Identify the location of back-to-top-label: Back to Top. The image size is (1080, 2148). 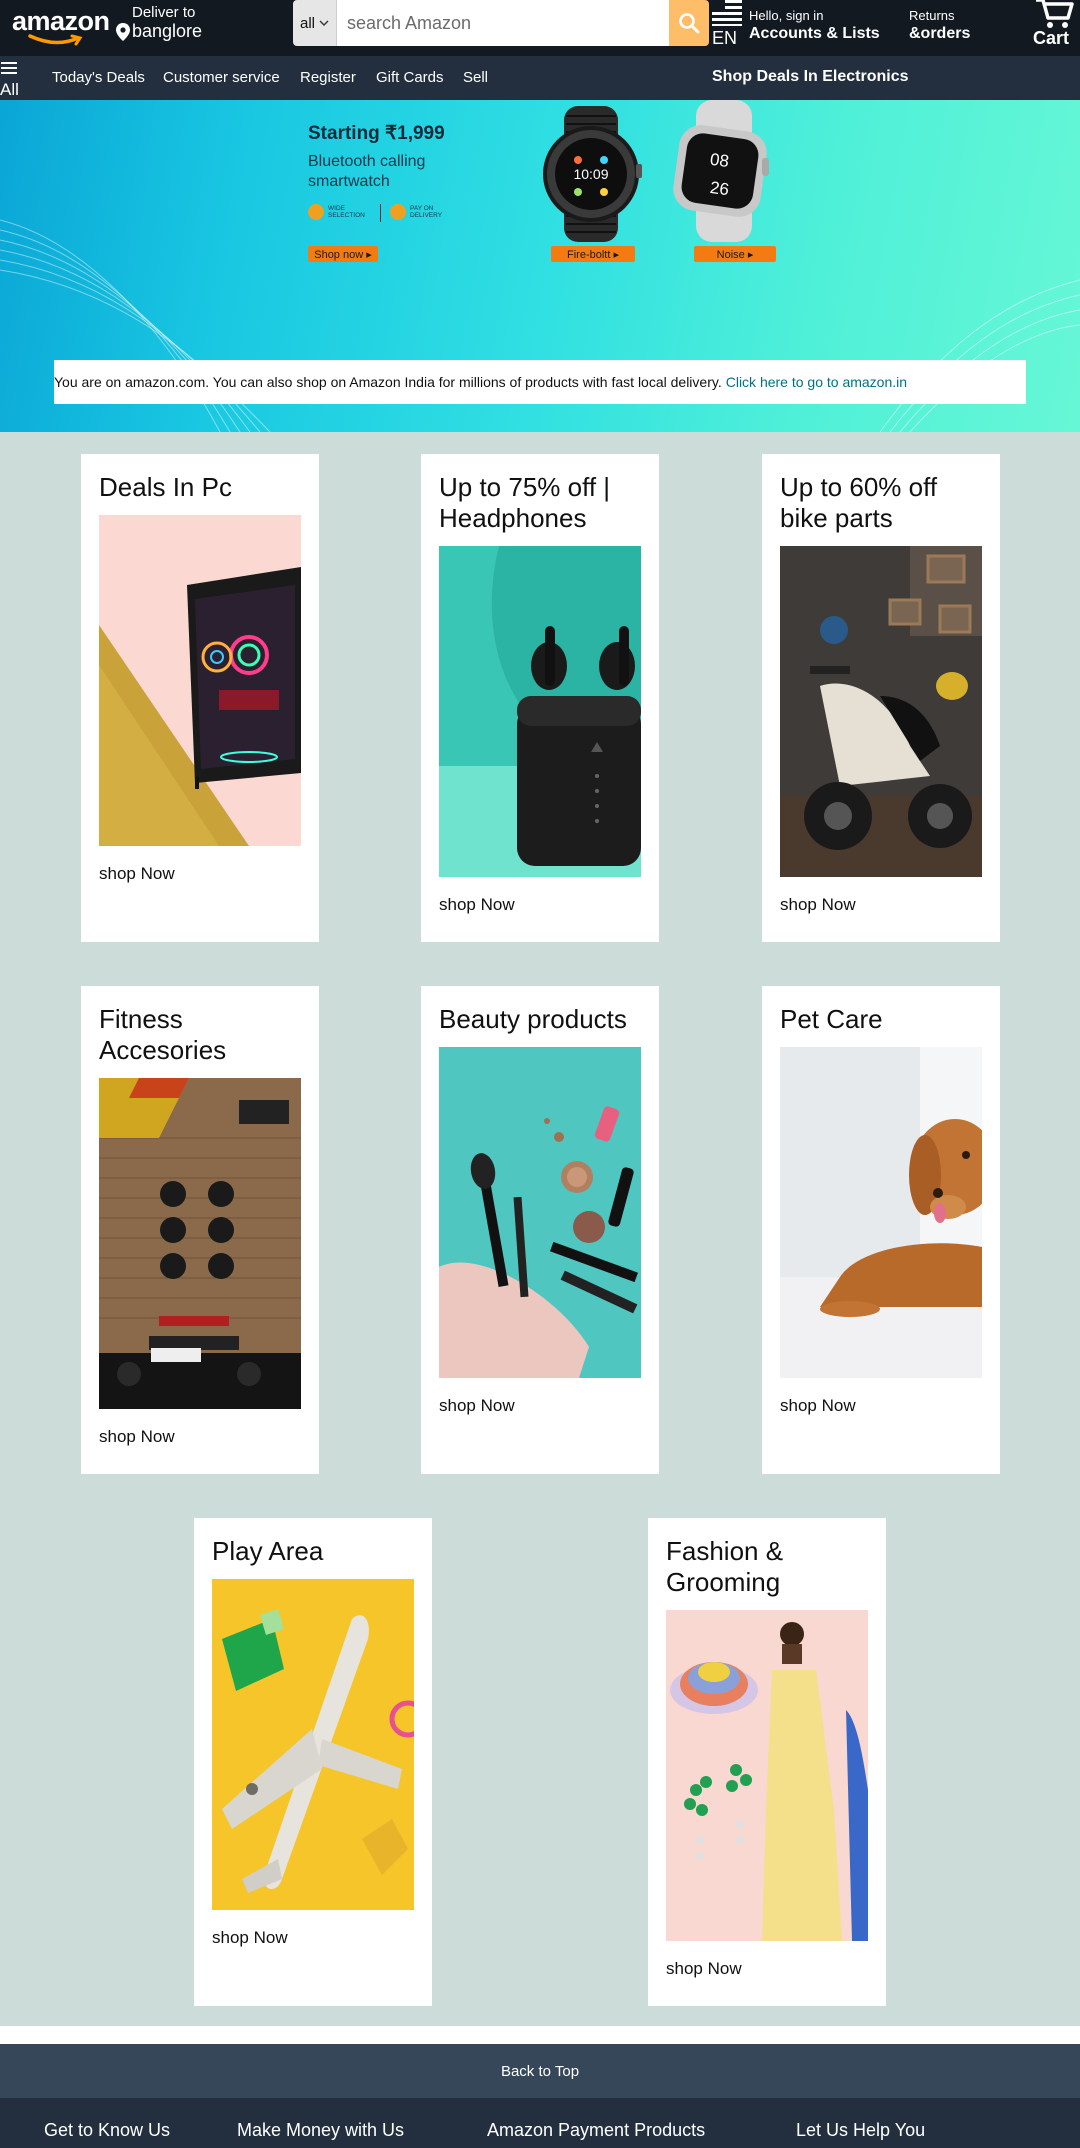
(540, 2071).